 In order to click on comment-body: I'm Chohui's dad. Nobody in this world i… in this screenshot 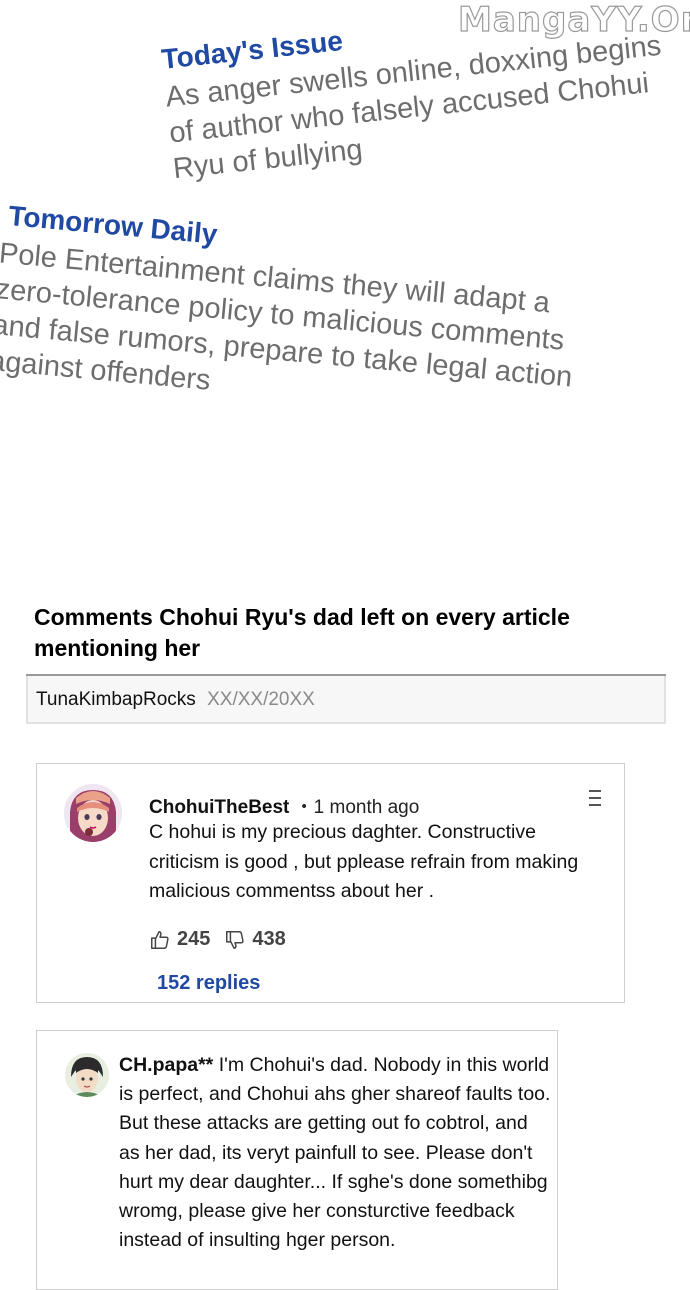, I will do `click(335, 1153)`.